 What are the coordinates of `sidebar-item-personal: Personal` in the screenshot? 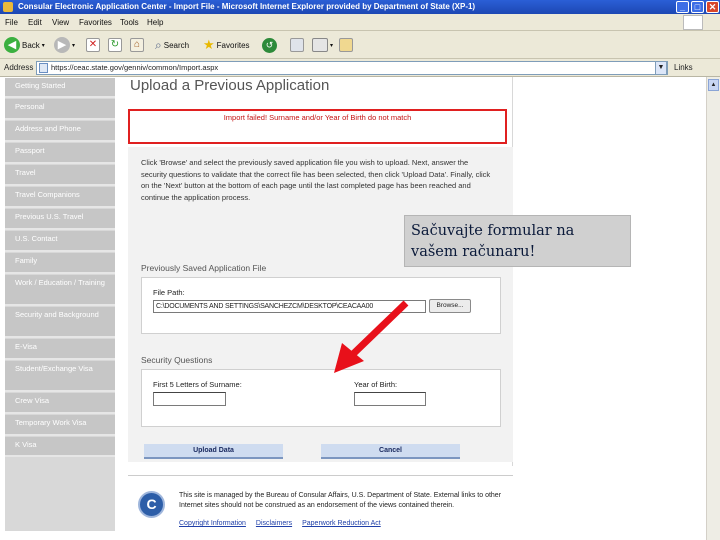 It's located at (60, 109).